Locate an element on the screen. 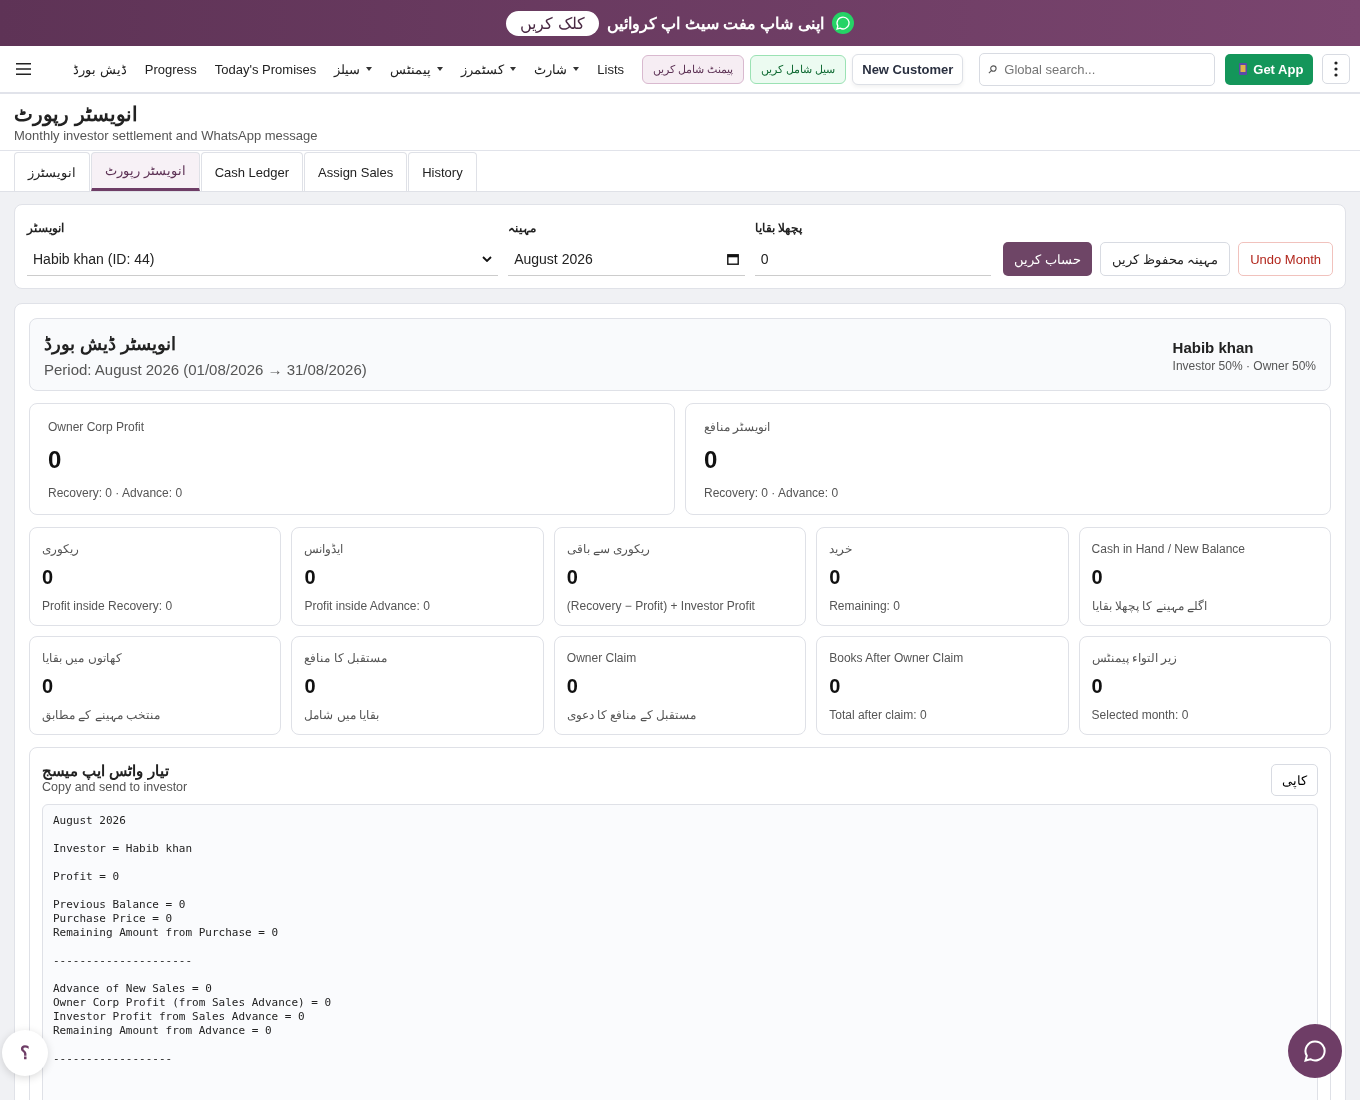 This screenshot has height=1100, width=1360. card-note: Profit inside Recovery: 0 is located at coordinates (107, 606).